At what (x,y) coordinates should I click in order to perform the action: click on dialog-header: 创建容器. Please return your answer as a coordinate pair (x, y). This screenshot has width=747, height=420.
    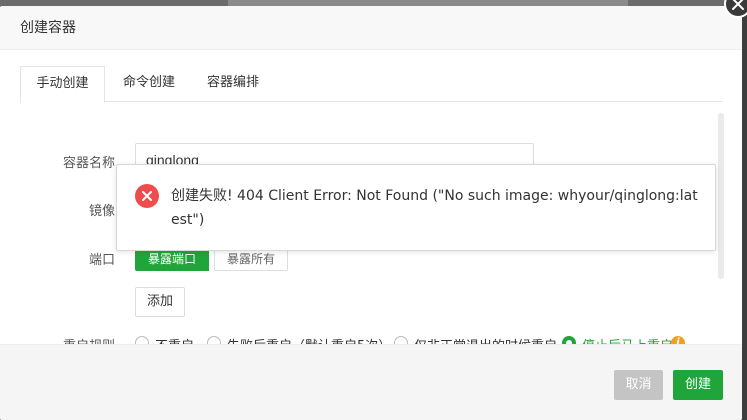
    Looking at the image, I should click on (371, 28).